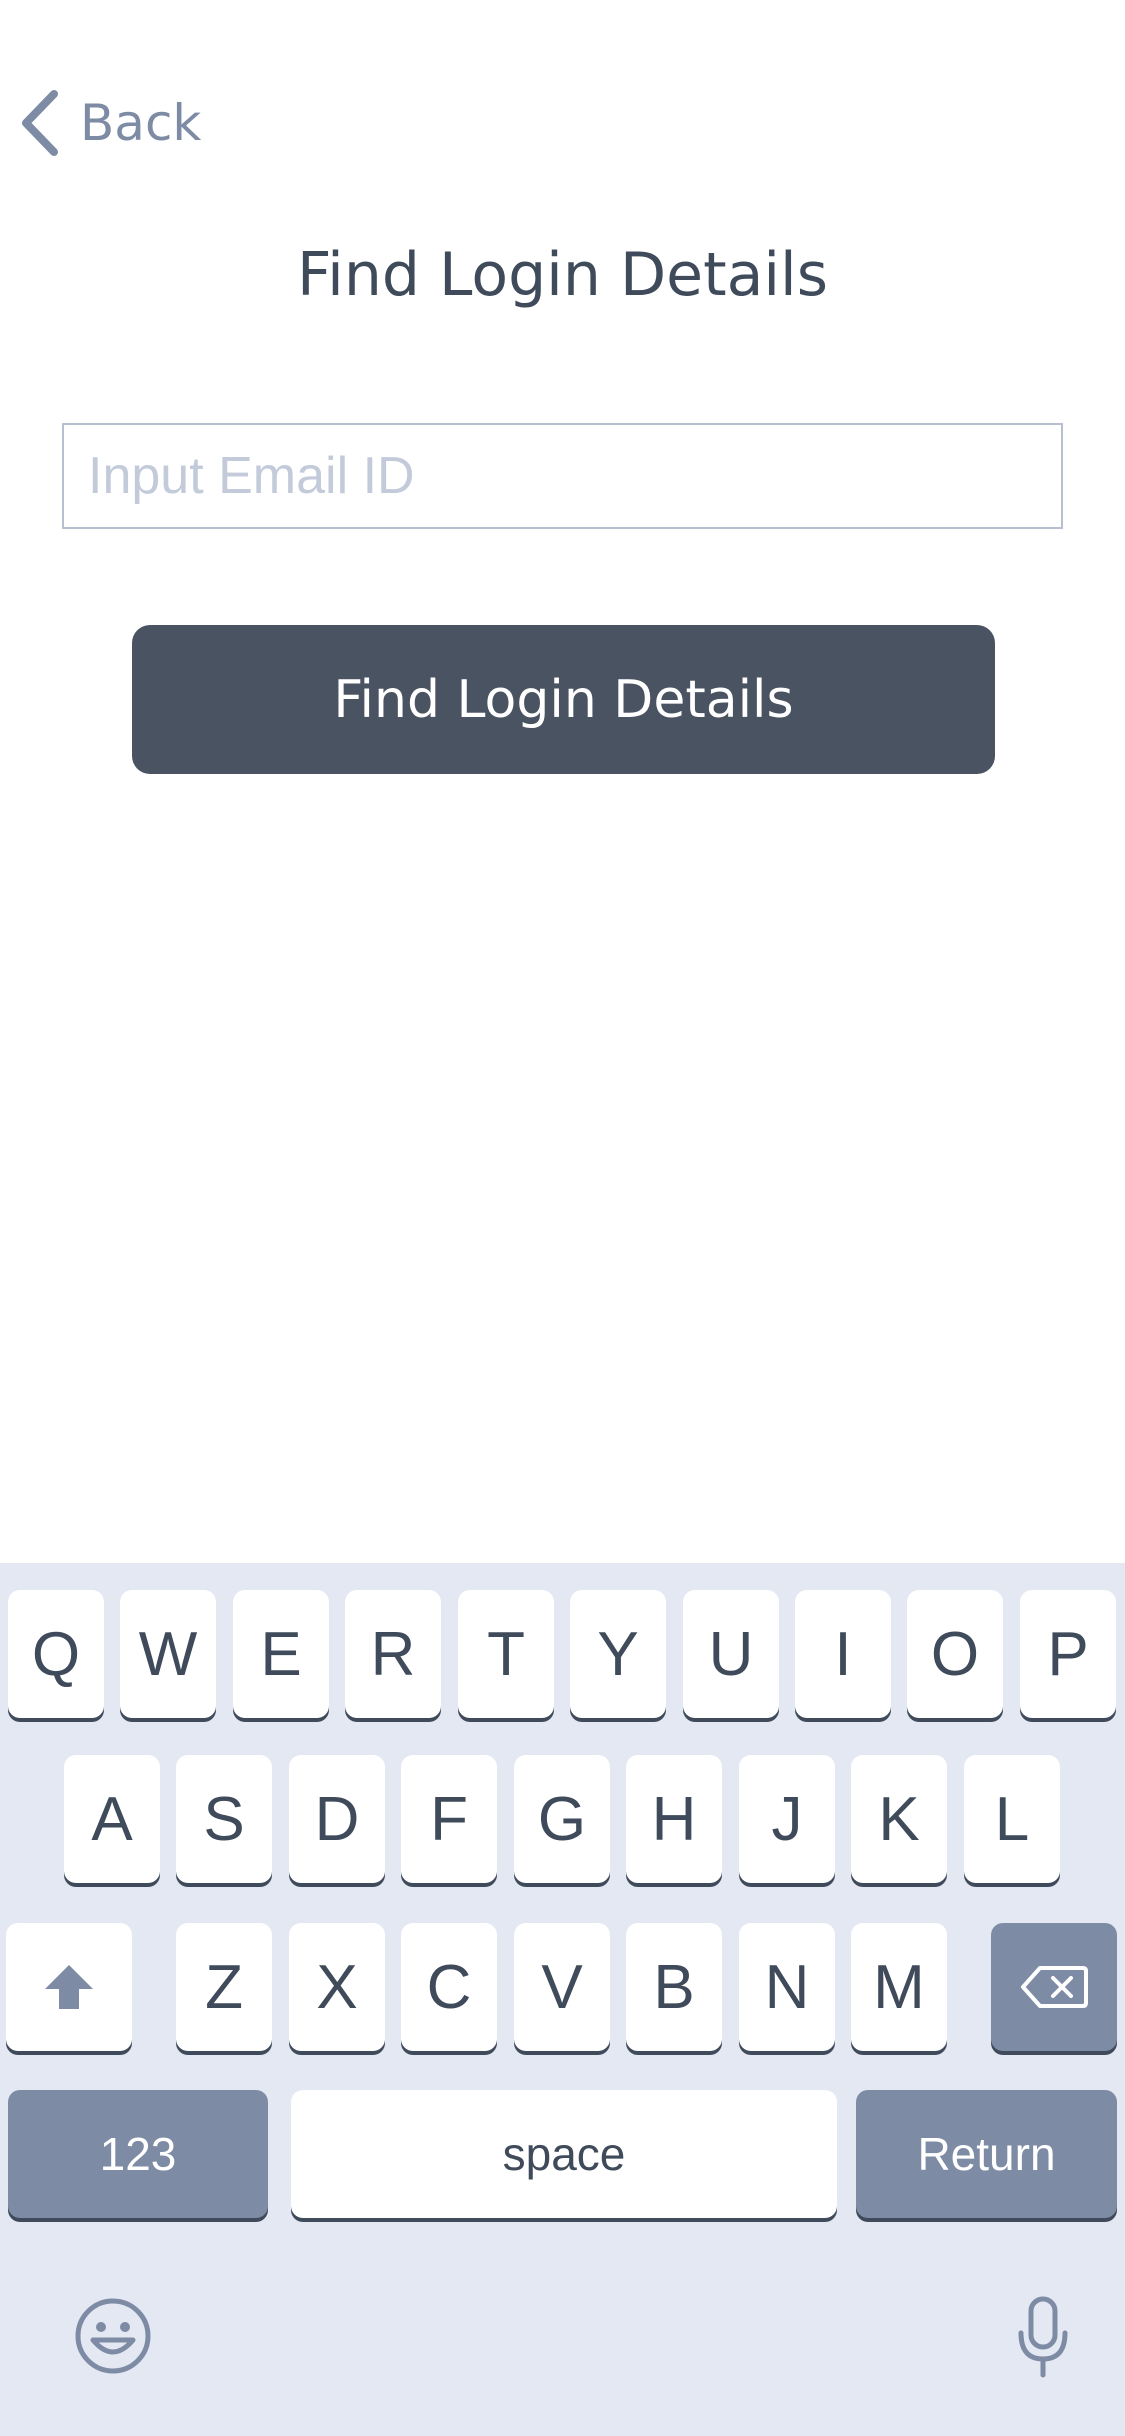 The height and width of the screenshot is (2436, 1125). Describe the element at coordinates (337, 1987) in the screenshot. I see `key-x: X` at that location.